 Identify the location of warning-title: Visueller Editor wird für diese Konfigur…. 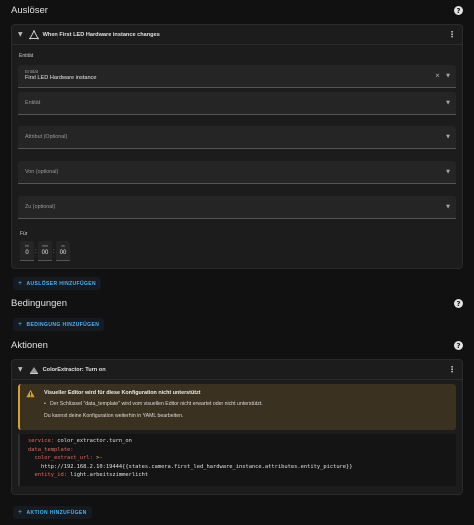
(122, 393).